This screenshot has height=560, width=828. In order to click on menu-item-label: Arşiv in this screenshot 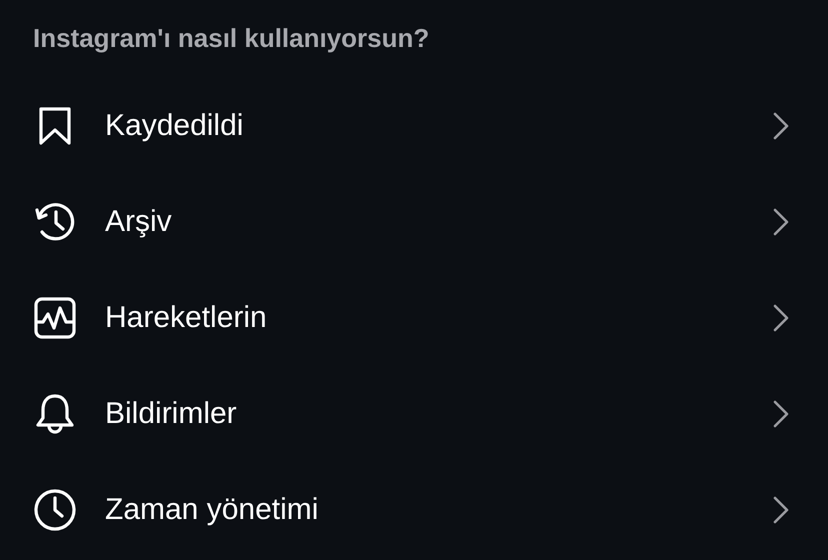, I will do `click(139, 222)`.